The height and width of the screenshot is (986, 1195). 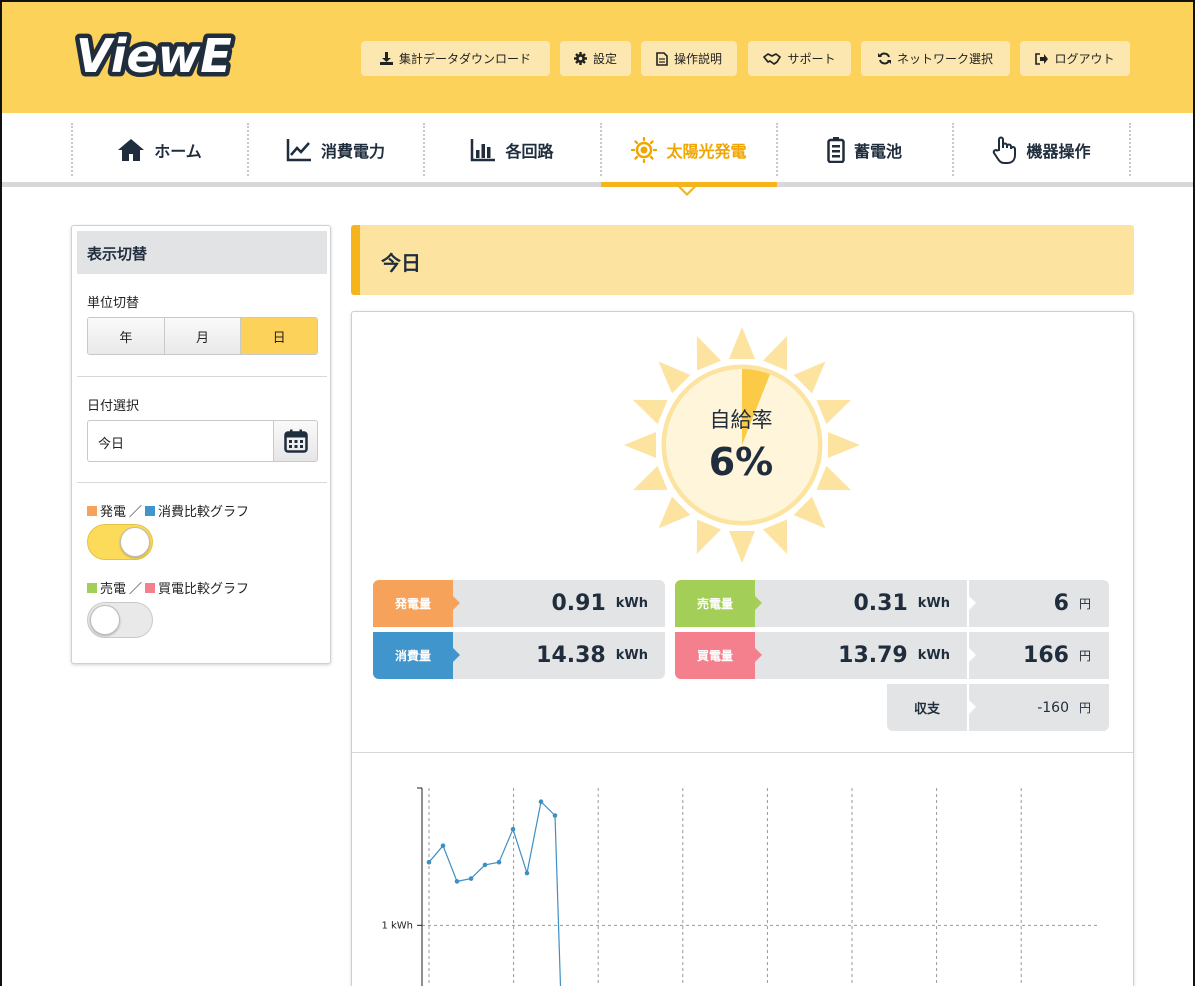 What do you see at coordinates (386, 58) in the screenshot?
I see `download-icon` at bounding box center [386, 58].